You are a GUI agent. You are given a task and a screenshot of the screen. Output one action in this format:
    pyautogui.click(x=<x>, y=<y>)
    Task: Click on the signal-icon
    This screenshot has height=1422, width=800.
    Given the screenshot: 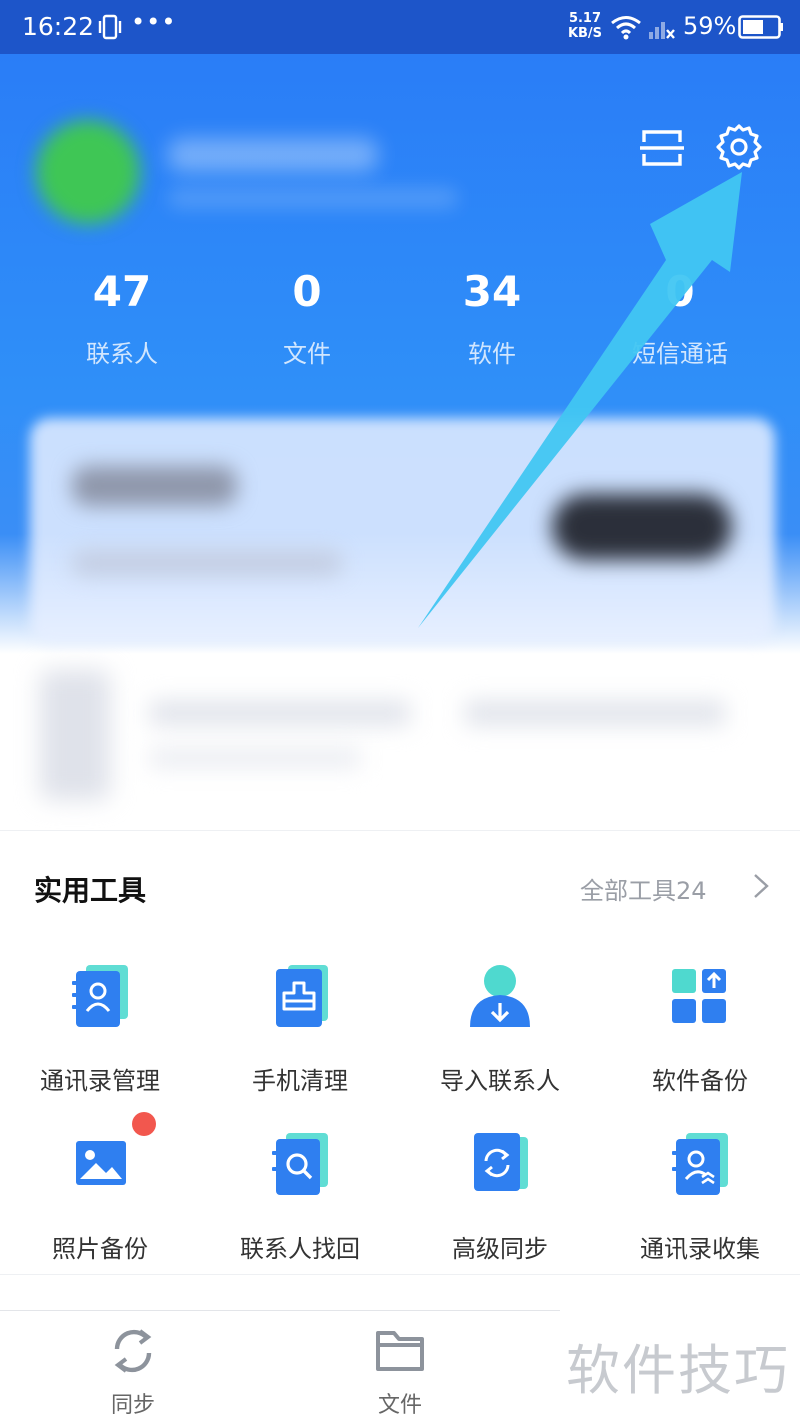 What is the action you would take?
    pyautogui.click(x=662, y=30)
    